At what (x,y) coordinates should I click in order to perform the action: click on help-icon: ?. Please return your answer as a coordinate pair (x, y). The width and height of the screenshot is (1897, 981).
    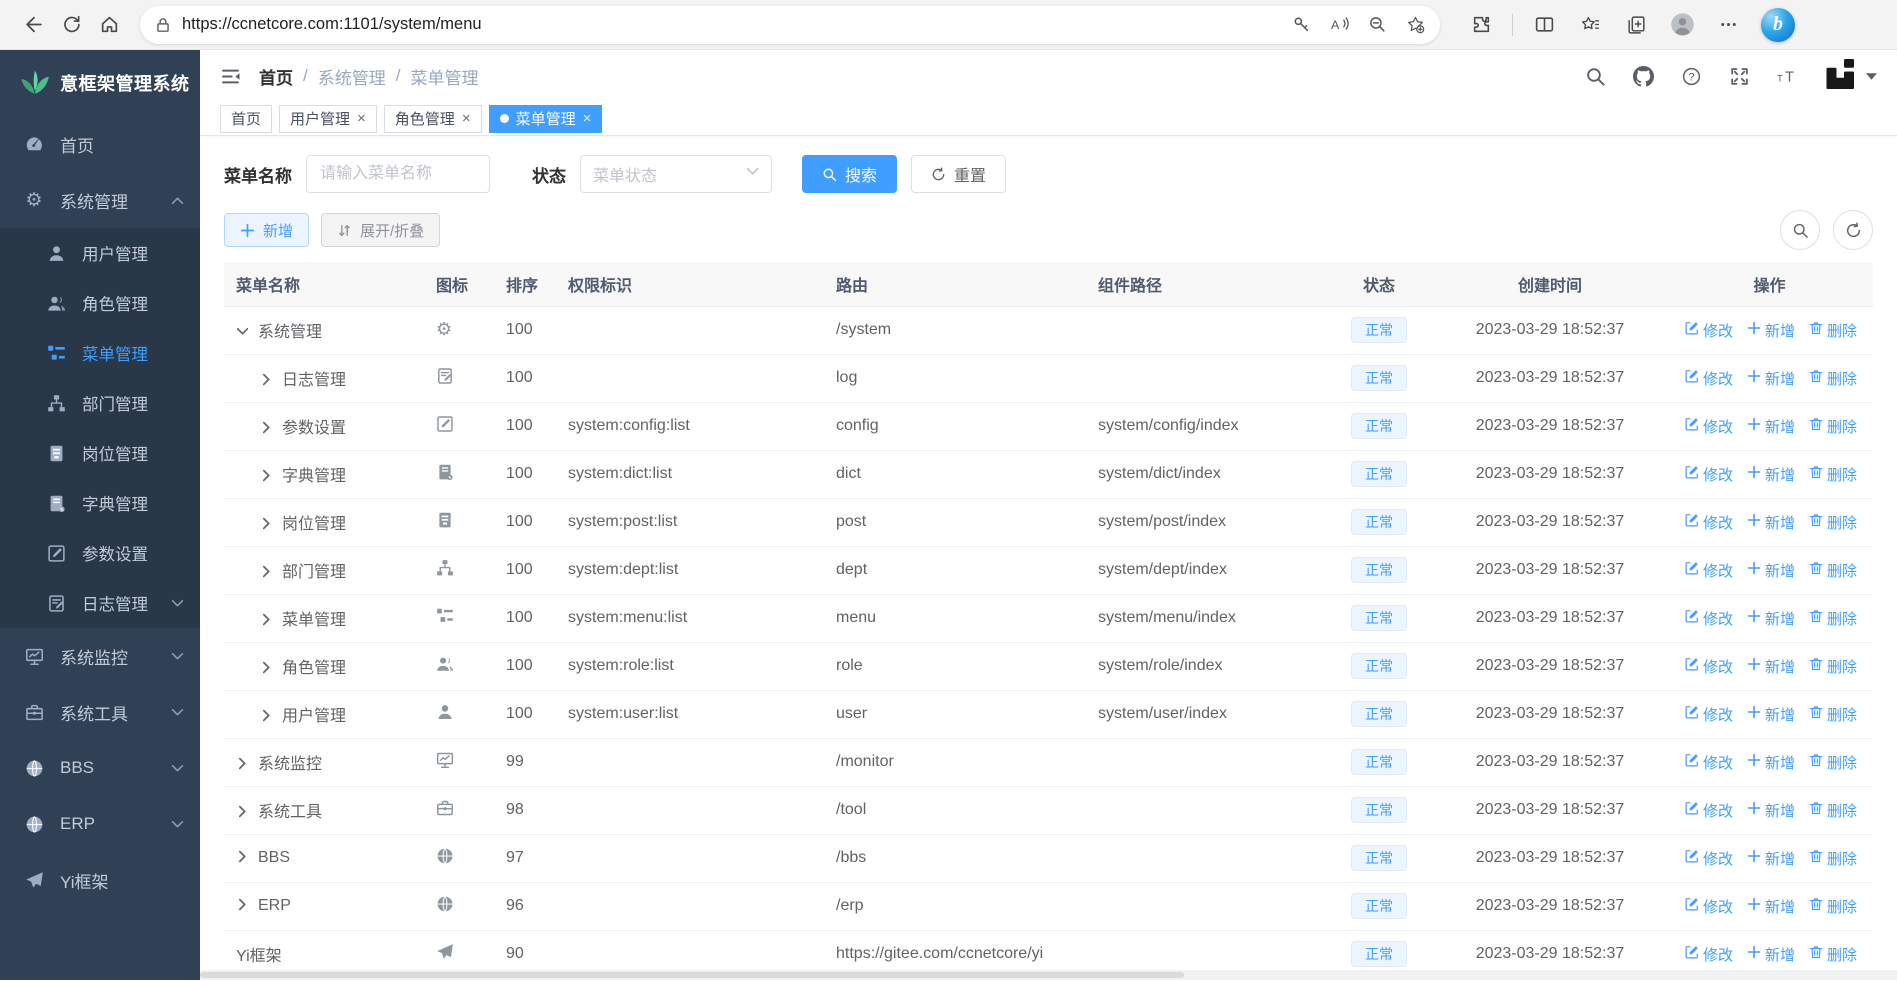
    Looking at the image, I should click on (1691, 76).